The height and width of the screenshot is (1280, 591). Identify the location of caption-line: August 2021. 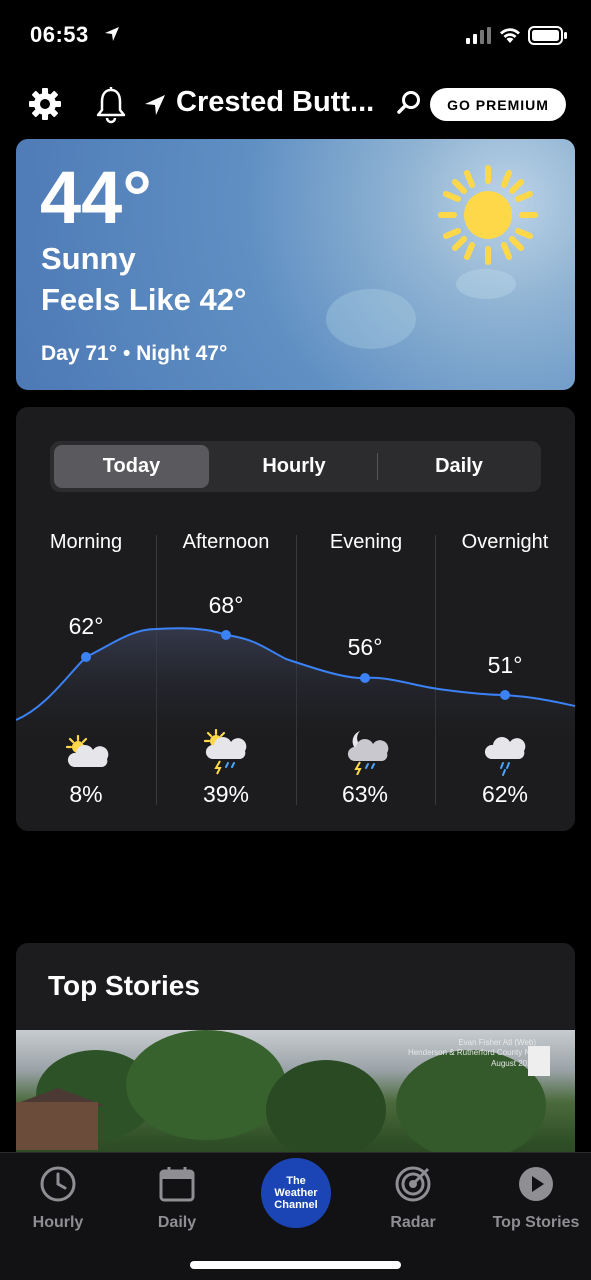
(513, 1063).